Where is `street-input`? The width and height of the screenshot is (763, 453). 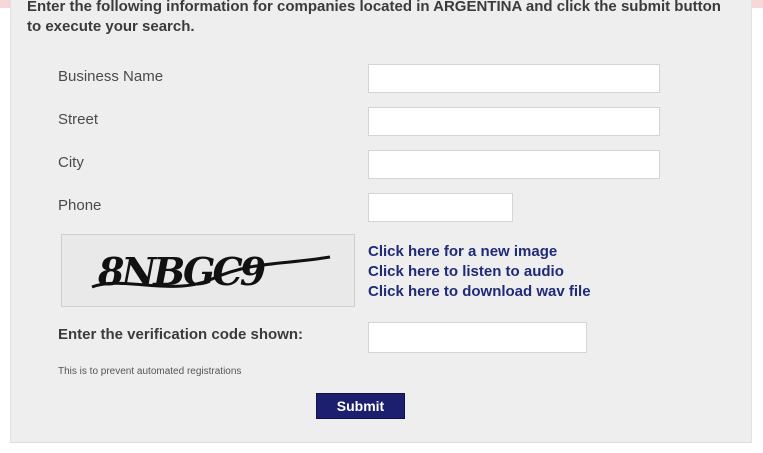
street-input is located at coordinates (514, 121).